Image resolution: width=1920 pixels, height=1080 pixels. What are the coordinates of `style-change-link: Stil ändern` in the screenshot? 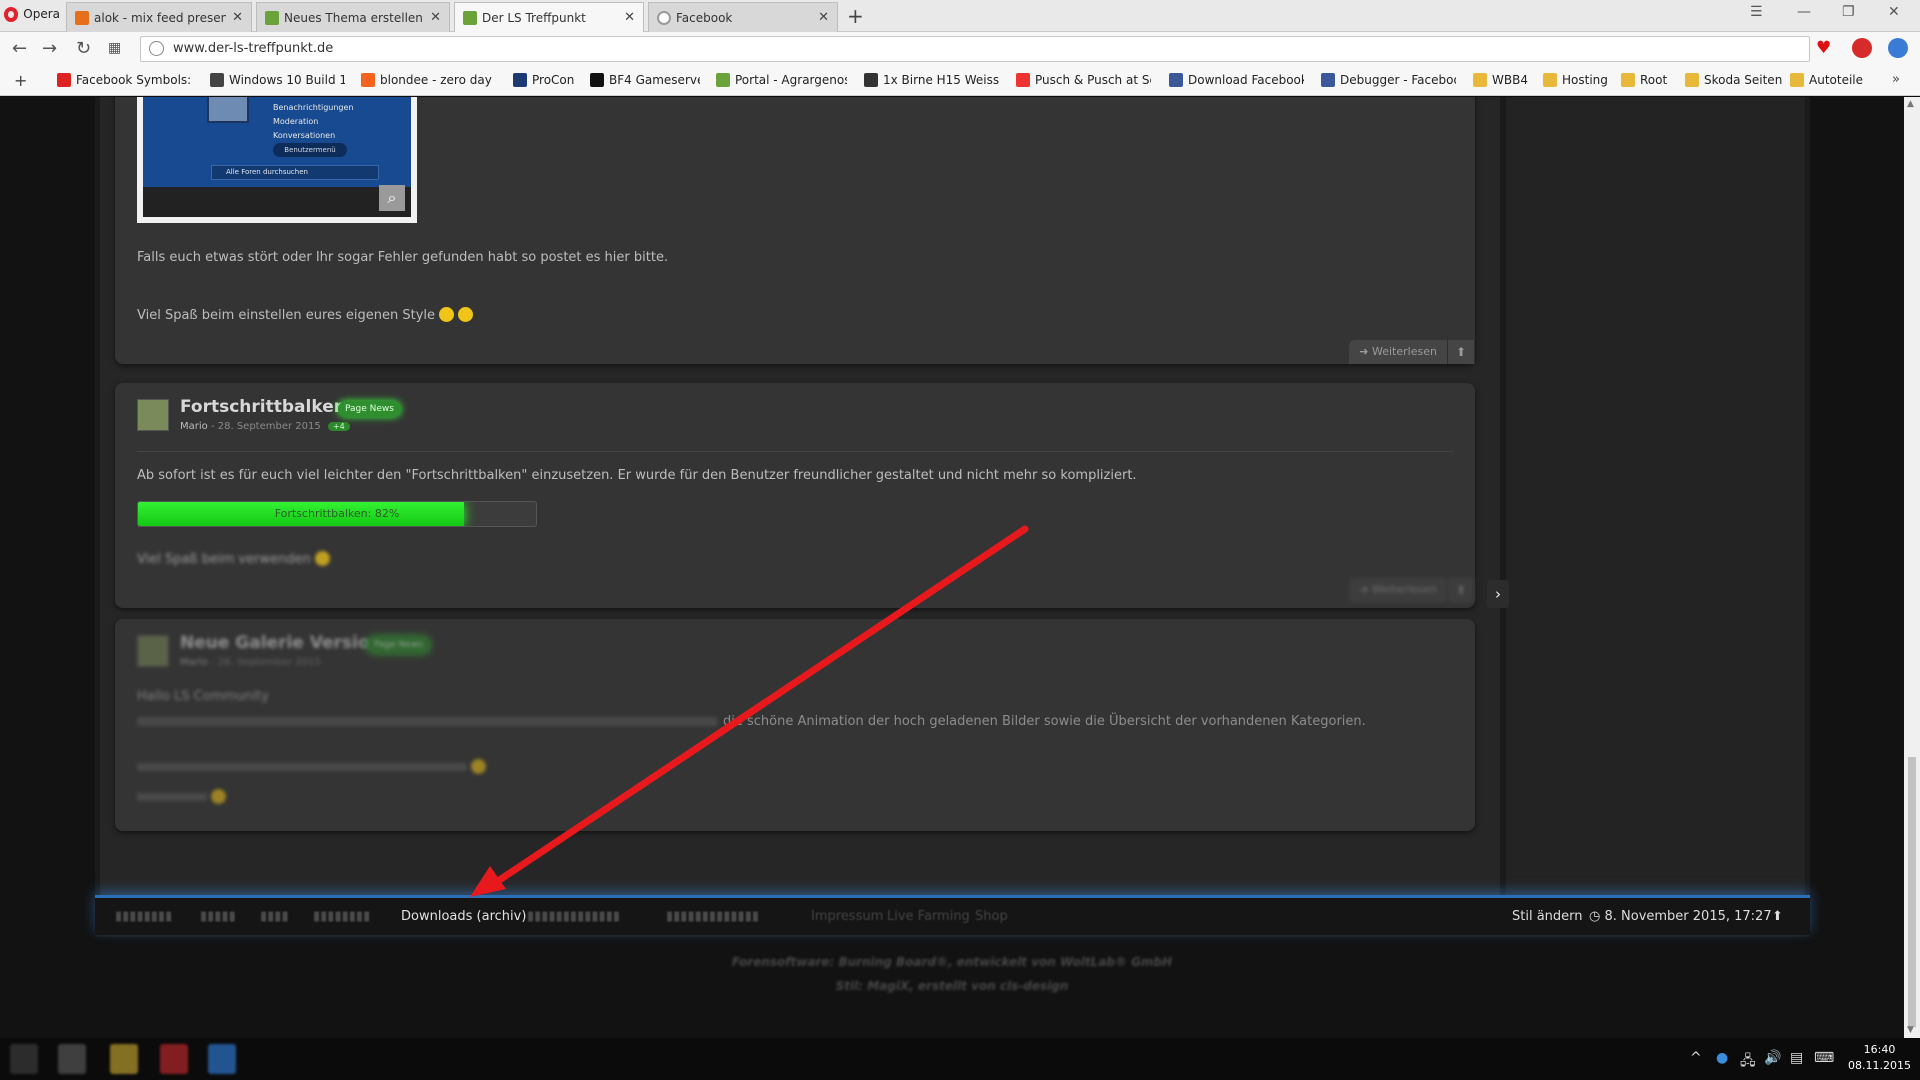 It's located at (1547, 916).